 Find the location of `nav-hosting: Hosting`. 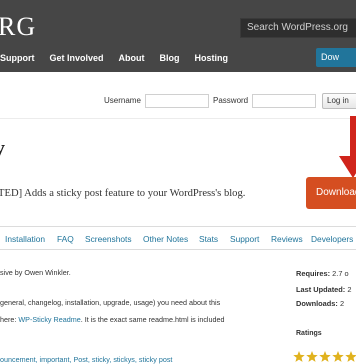

nav-hosting: Hosting is located at coordinates (212, 58).